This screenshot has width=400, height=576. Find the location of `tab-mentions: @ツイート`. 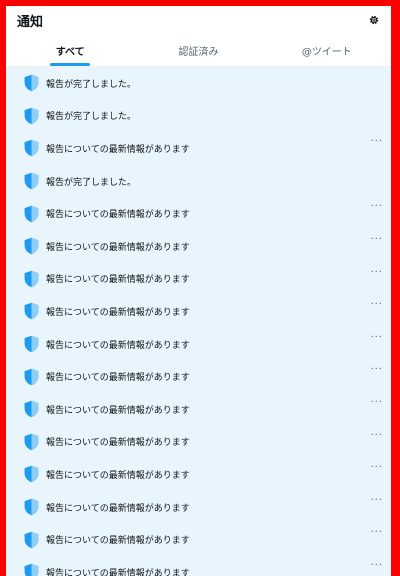

tab-mentions: @ツイート is located at coordinates (327, 50).